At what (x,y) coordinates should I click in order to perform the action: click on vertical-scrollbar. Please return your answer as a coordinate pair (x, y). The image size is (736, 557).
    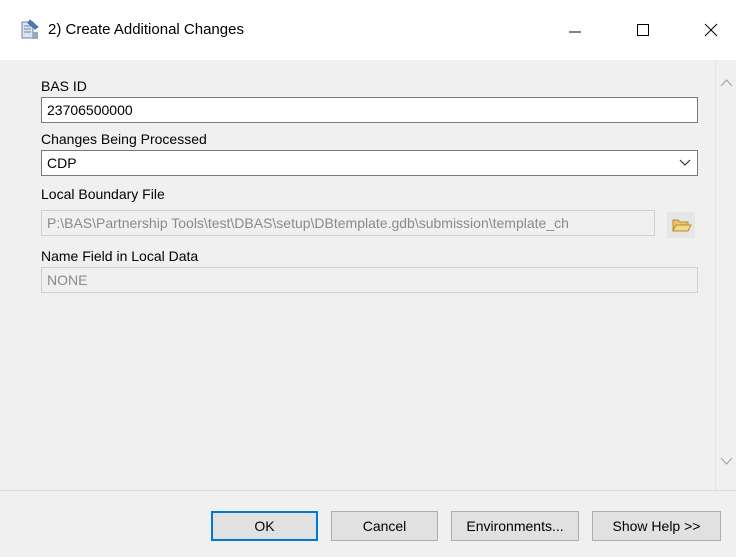
    Looking at the image, I should click on (725, 275).